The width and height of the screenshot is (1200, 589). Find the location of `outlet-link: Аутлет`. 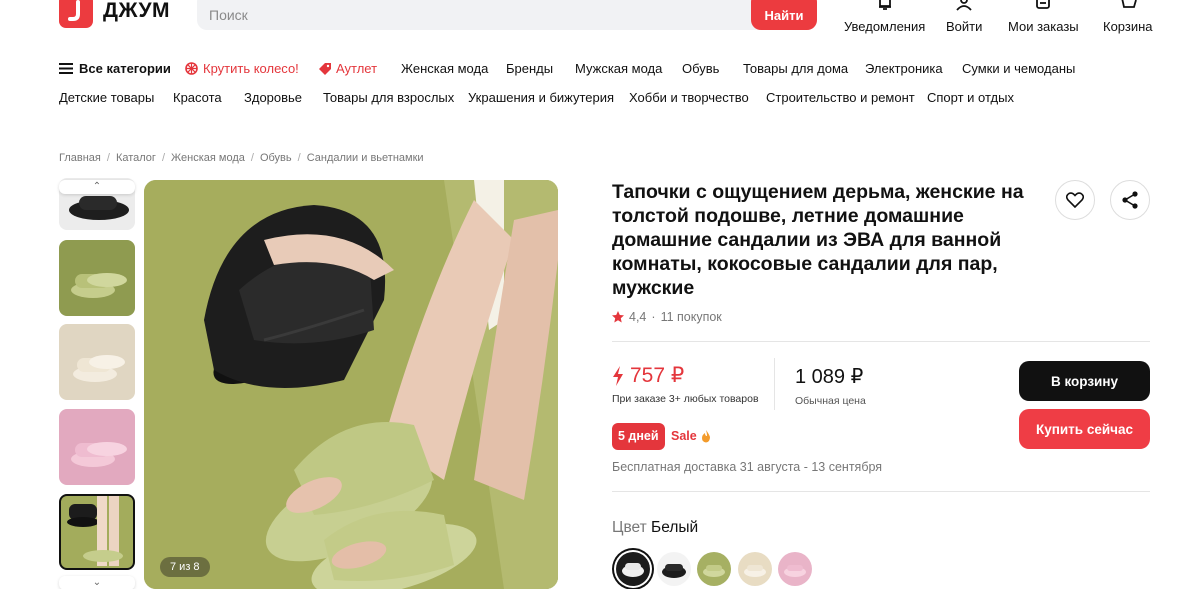

outlet-link: Аутлет is located at coordinates (348, 68).